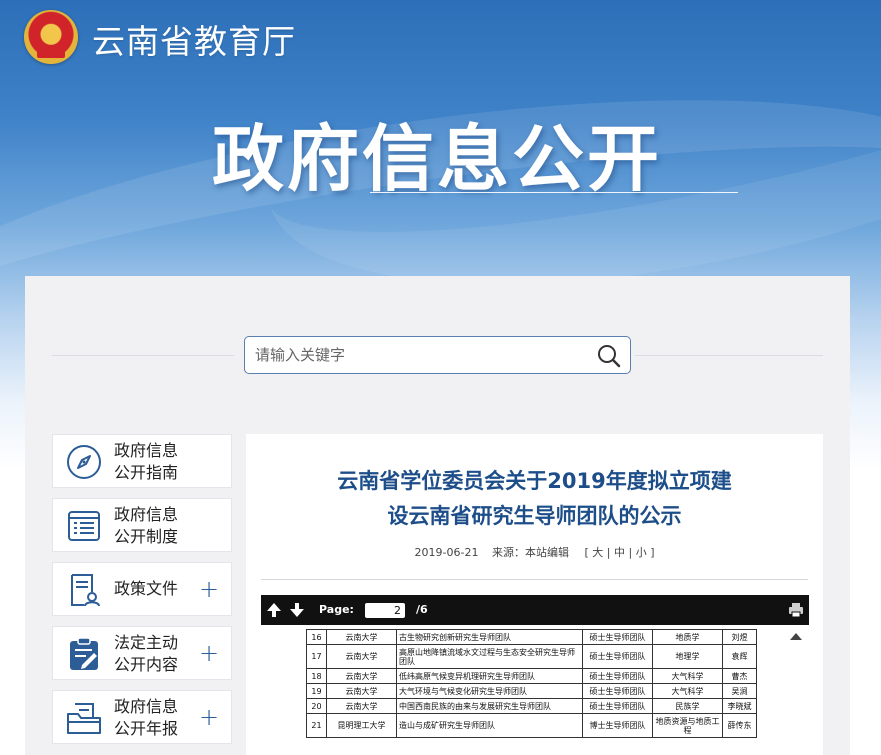  I want to click on site-name: 云南省教育厅, so click(194, 39).